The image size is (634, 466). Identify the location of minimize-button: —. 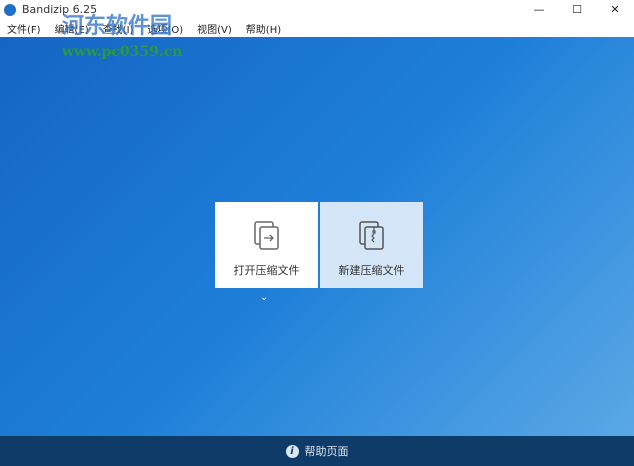
(539, 9).